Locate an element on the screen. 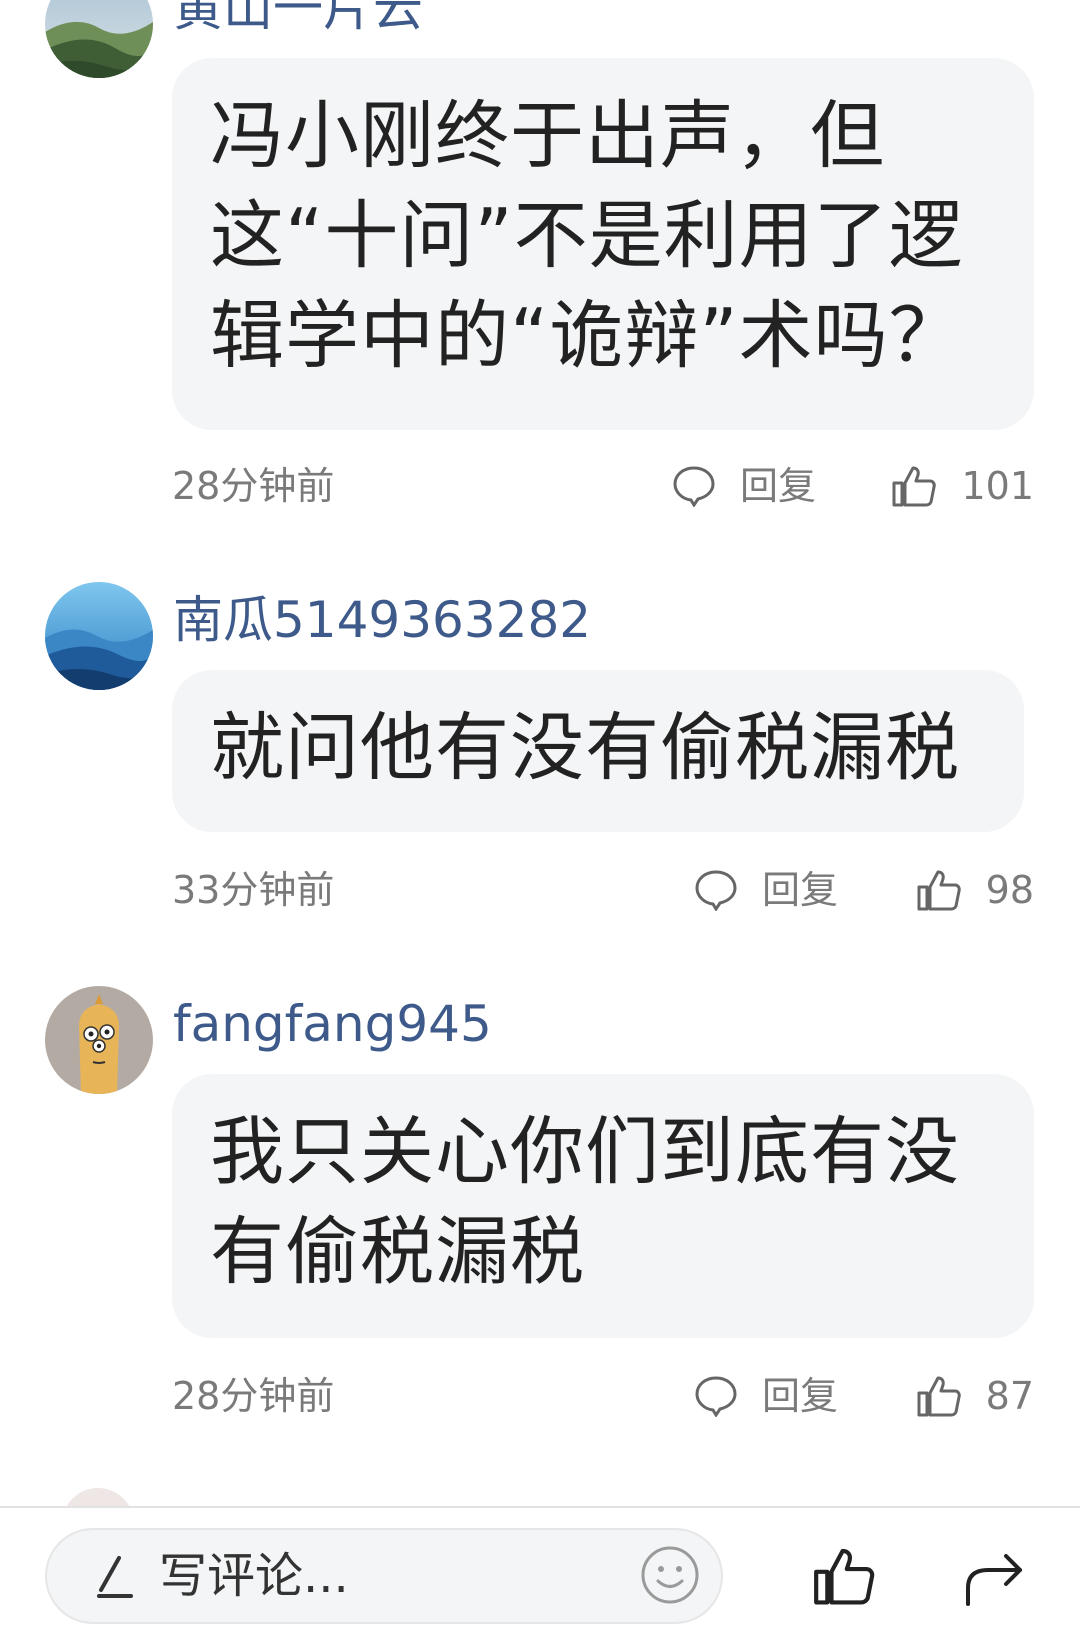 The height and width of the screenshot is (1645, 1080). like-button: 101 is located at coordinates (962, 486).